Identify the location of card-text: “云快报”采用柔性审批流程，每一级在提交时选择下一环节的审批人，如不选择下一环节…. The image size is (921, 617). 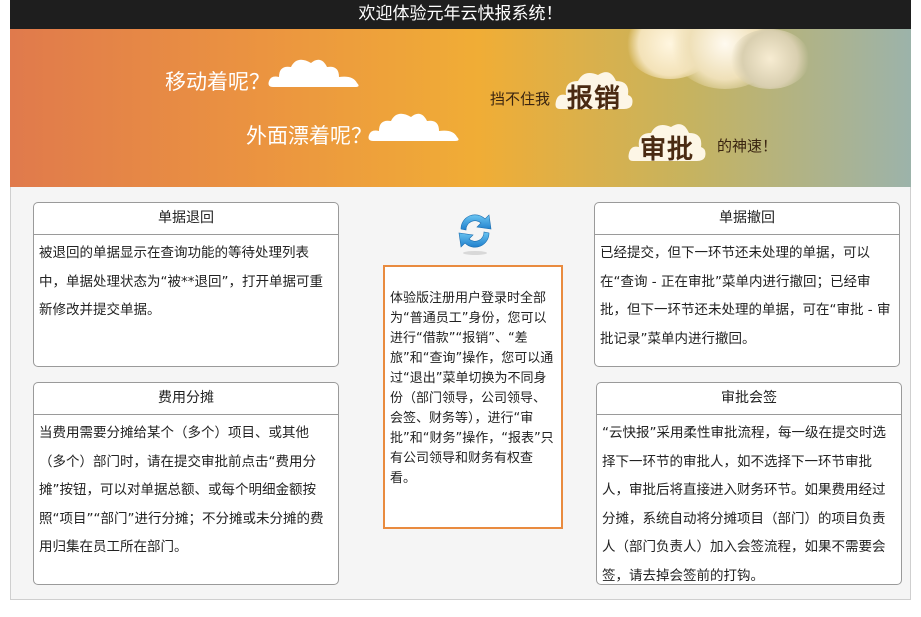
(744, 504).